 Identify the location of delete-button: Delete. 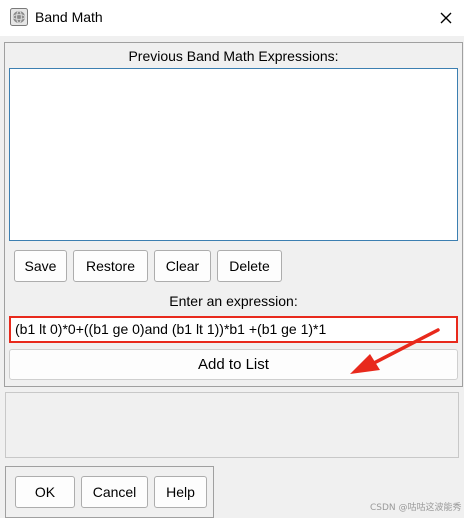
(249, 266).